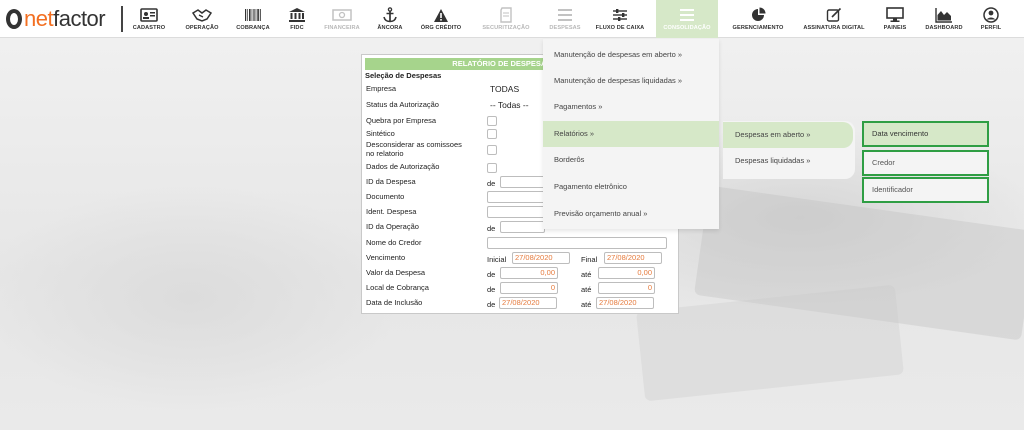 Image resolution: width=1024 pixels, height=430 pixels. I want to click on nav-cobranca: COBRANÇA, so click(253, 19).